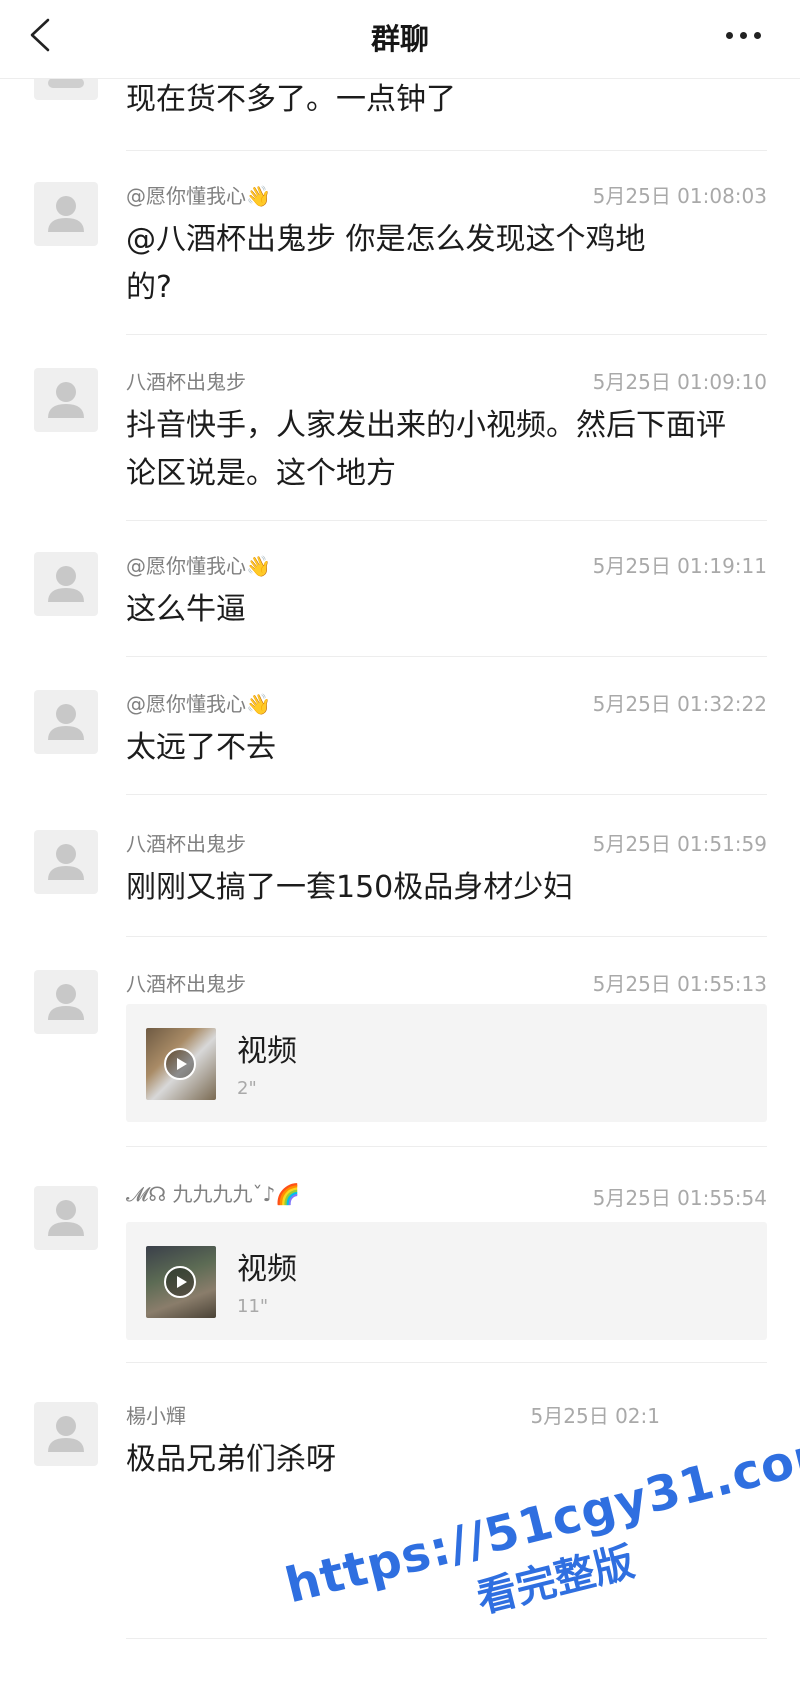  Describe the element at coordinates (291, 99) in the screenshot. I see `message-text: 现在货不多了。一点钟了` at that location.